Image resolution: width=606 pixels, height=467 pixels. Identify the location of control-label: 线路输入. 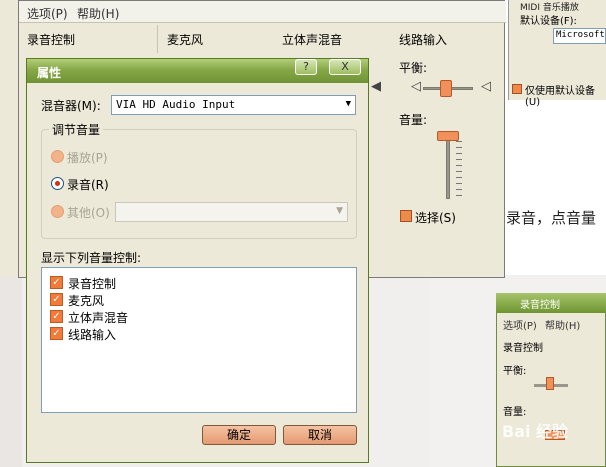
(92, 335).